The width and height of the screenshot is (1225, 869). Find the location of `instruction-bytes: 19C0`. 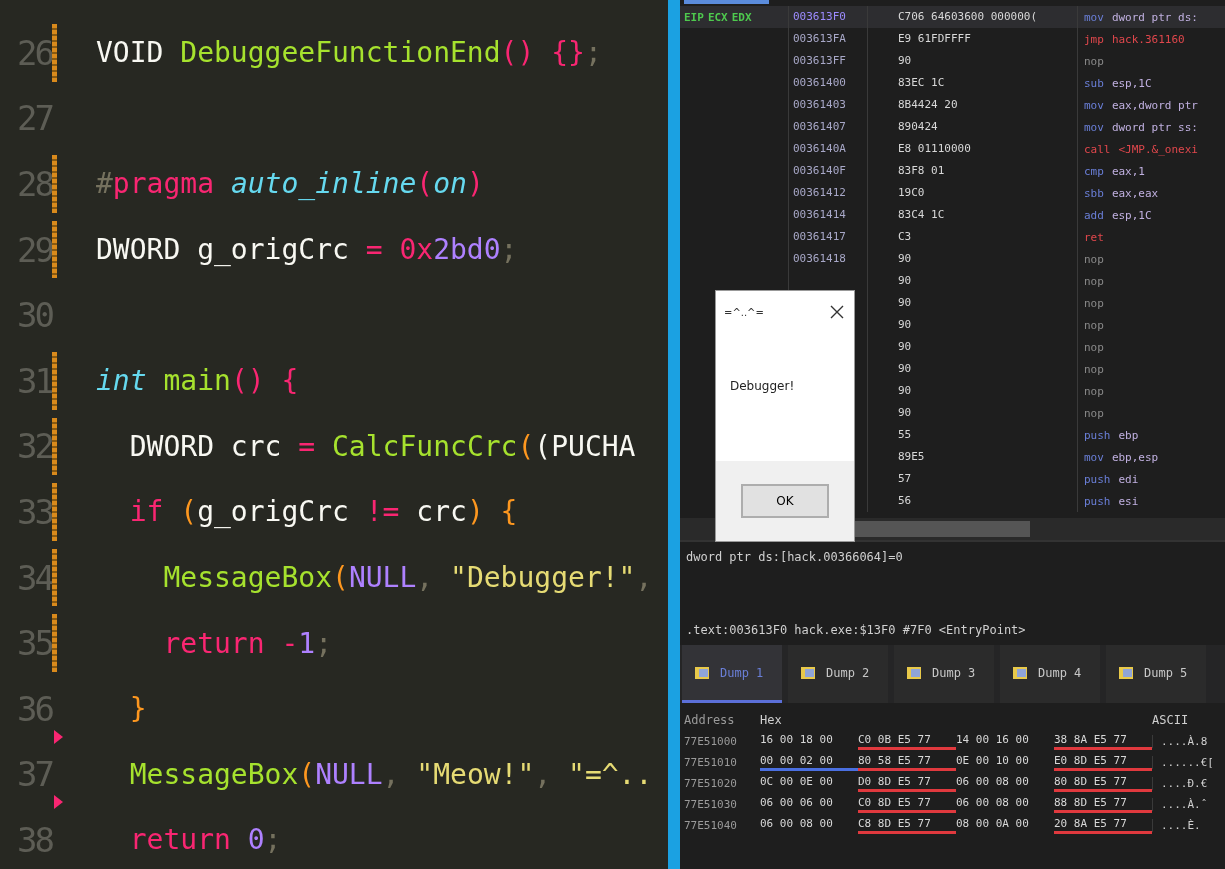

instruction-bytes: 19C0 is located at coordinates (911, 192).